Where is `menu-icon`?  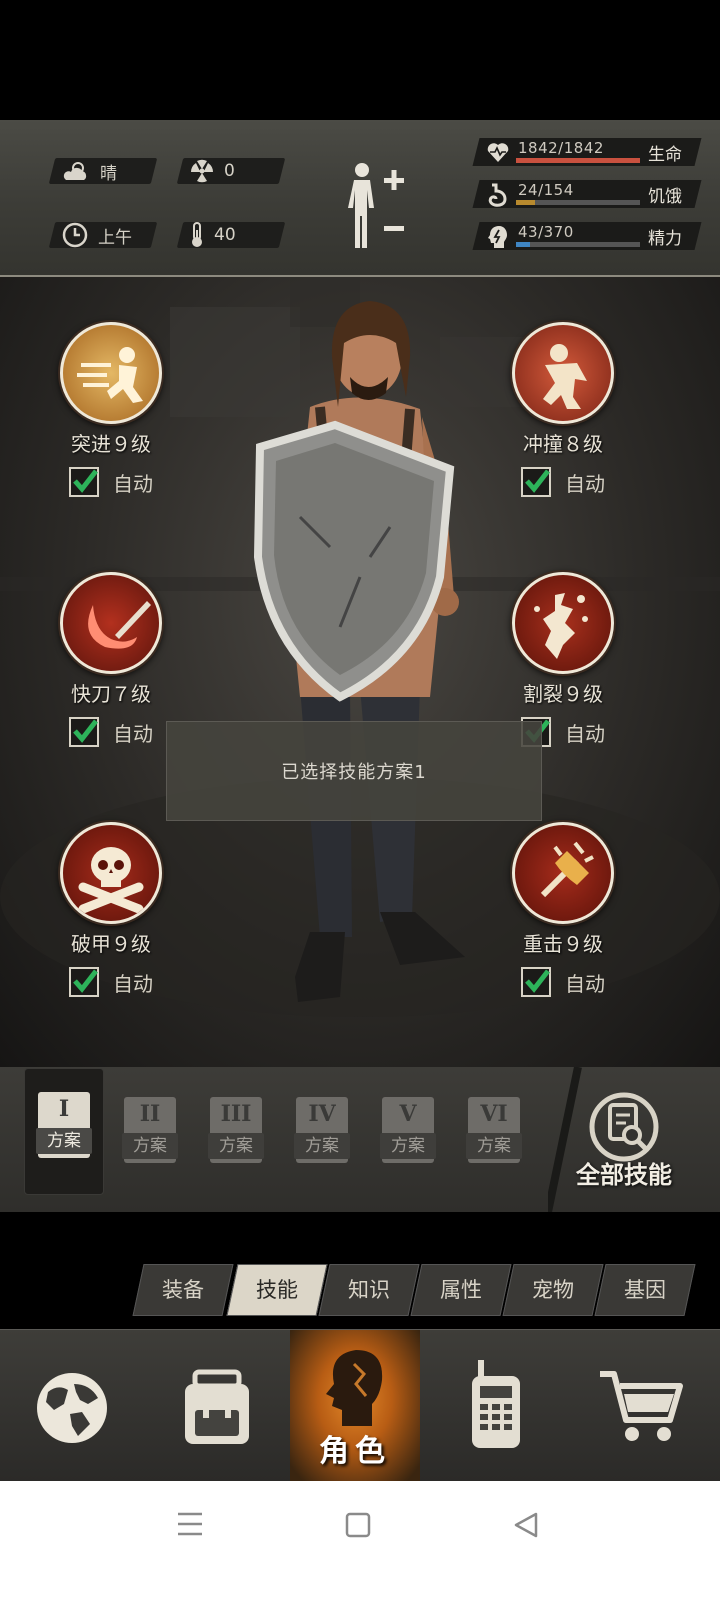
menu-icon is located at coordinates (190, 1524).